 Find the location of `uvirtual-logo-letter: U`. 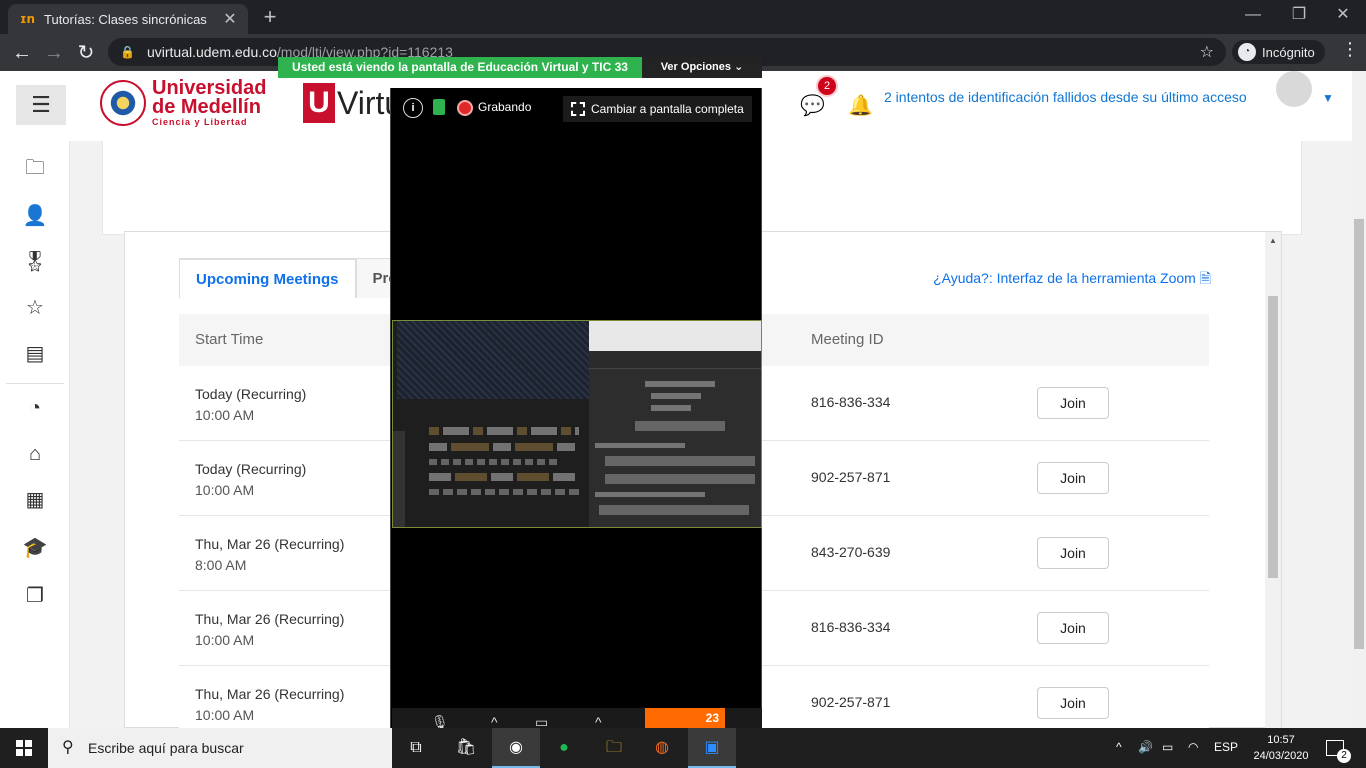

uvirtual-logo-letter: U is located at coordinates (319, 103).